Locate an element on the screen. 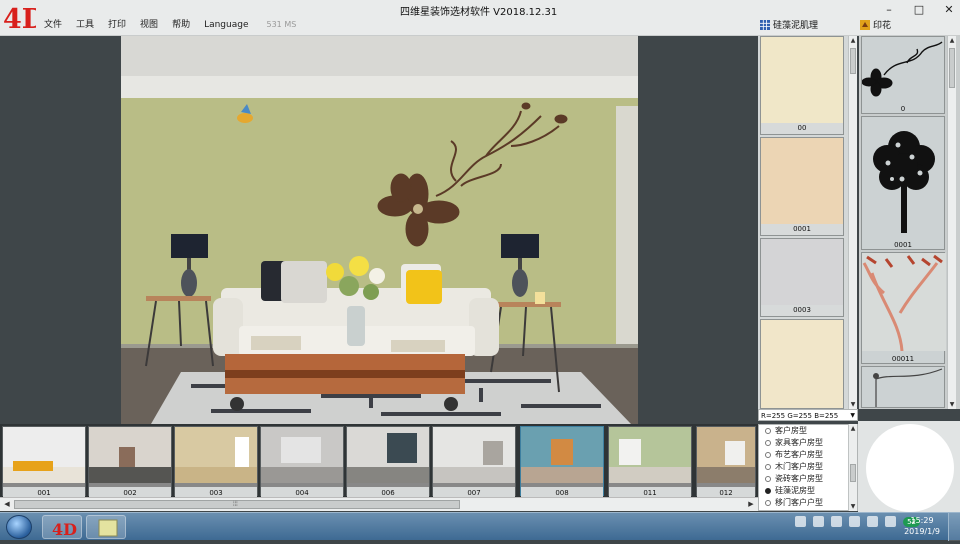 This screenshot has width=960, height=544. scroll-left-arrow-icon: ◀ is located at coordinates (7, 504).